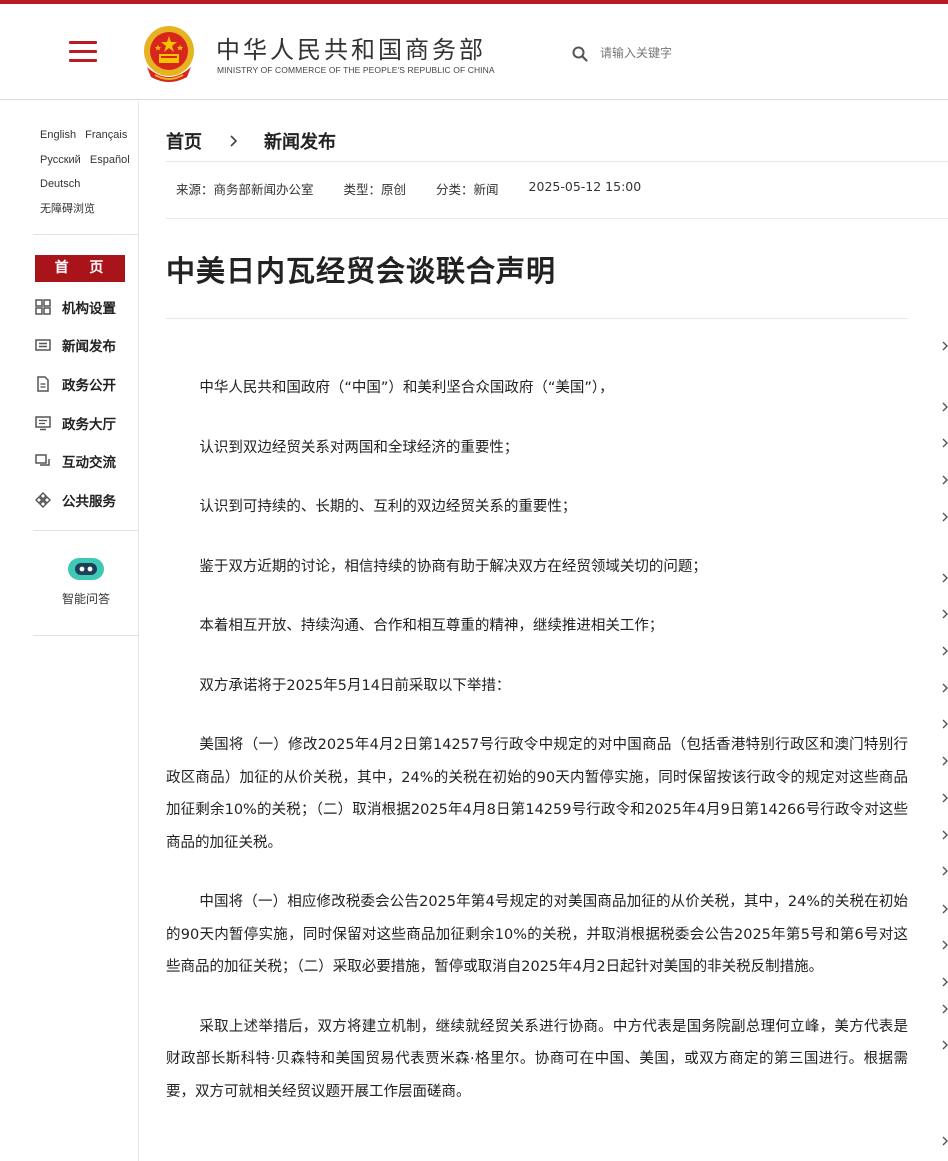  What do you see at coordinates (169, 54) in the screenshot?
I see `national-emblem-icon` at bounding box center [169, 54].